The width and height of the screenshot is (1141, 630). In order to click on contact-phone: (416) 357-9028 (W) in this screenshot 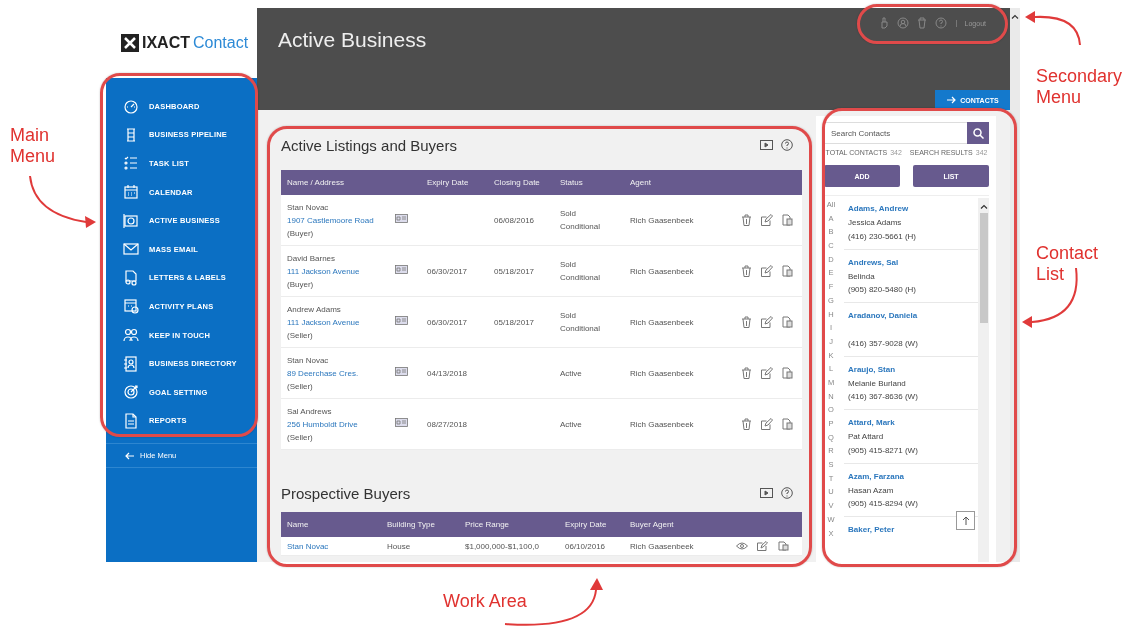, I will do `click(883, 343)`.